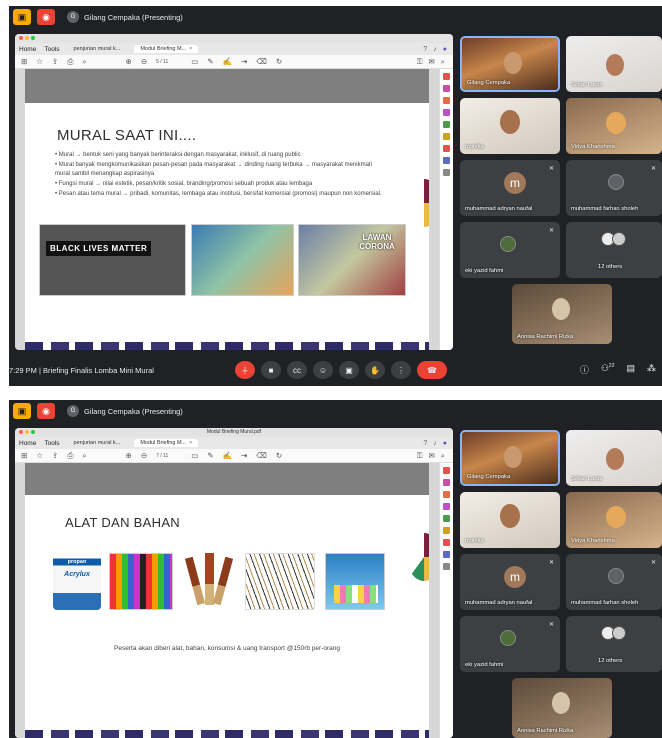  What do you see at coordinates (614, 582) in the screenshot?
I see `participant-tile: ✕ muhammad farhan sholeh` at bounding box center [614, 582].